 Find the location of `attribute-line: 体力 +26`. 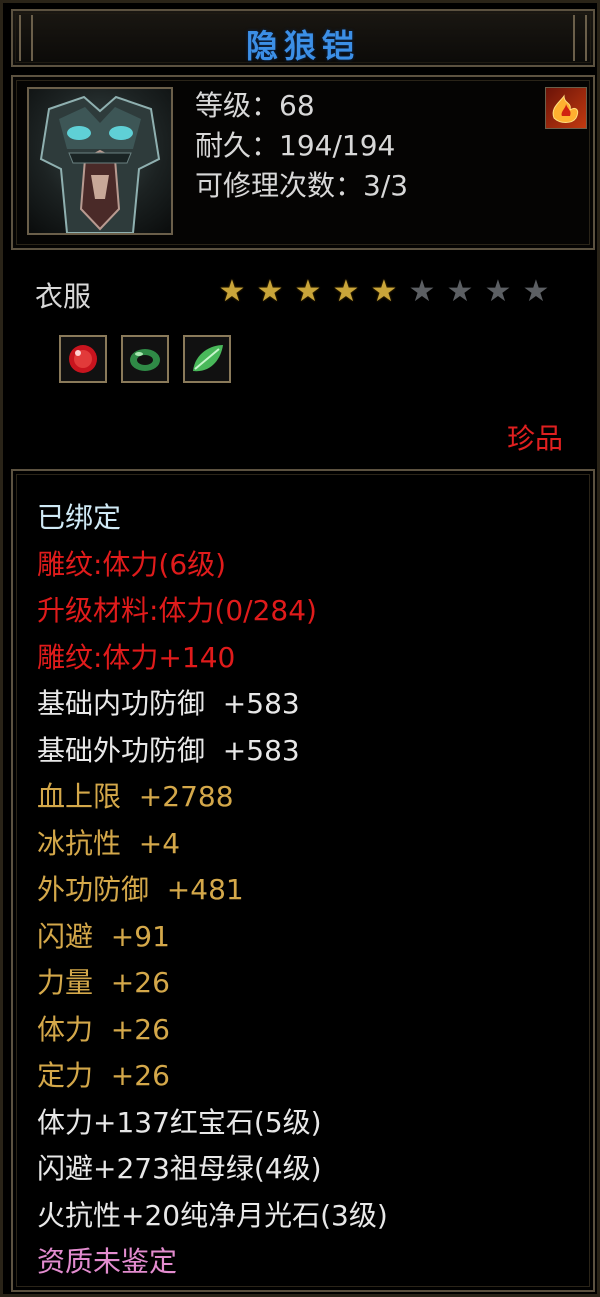

attribute-line: 体力 +26 is located at coordinates (103, 1029).